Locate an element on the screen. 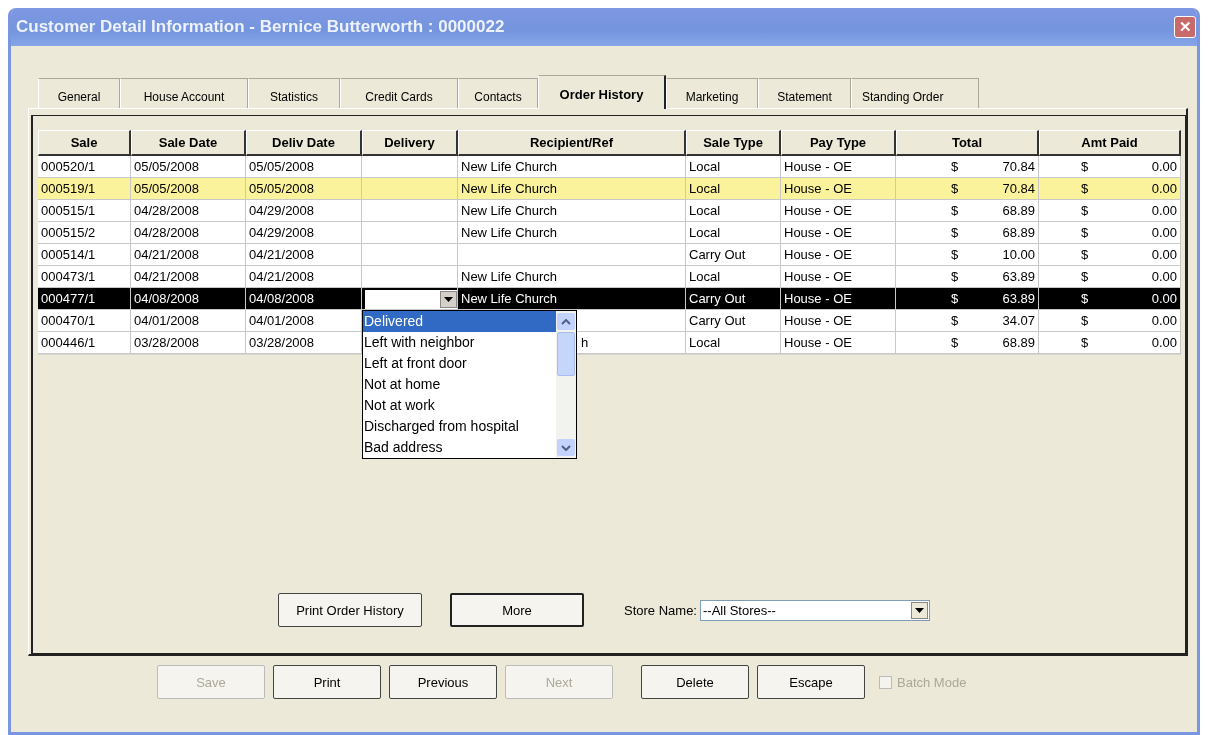 Image resolution: width=1209 pixels, height=735 pixels. table-cell: 000470/1 is located at coordinates (68, 320).